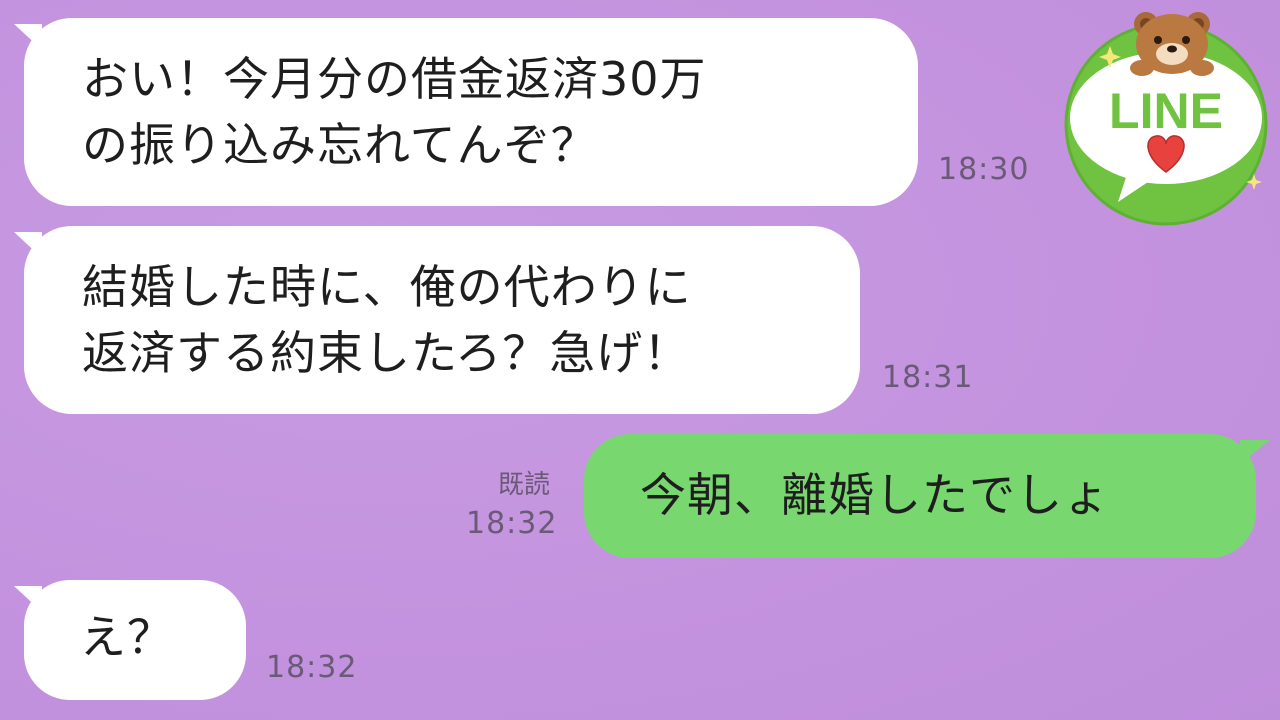 Image resolution: width=1280 pixels, height=720 pixels. What do you see at coordinates (1166, 111) in the screenshot?
I see `logo-text: LINE` at bounding box center [1166, 111].